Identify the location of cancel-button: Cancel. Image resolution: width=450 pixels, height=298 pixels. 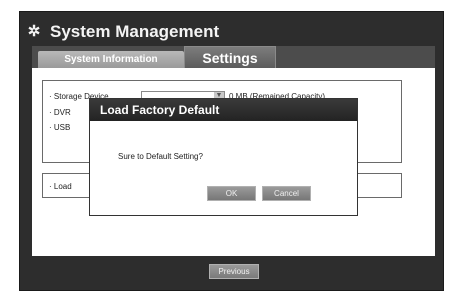
(286, 193).